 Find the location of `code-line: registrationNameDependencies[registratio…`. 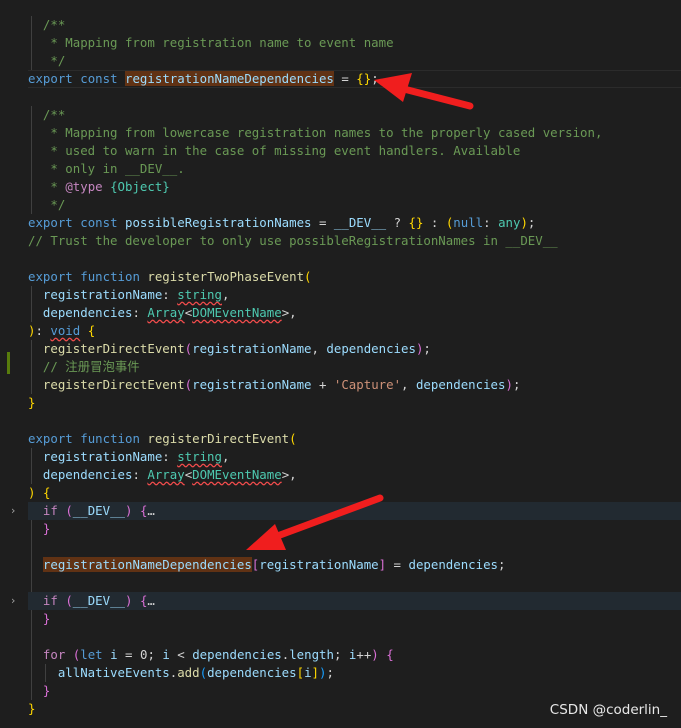

code-line: registrationNameDependencies[registratio… is located at coordinates (354, 565).